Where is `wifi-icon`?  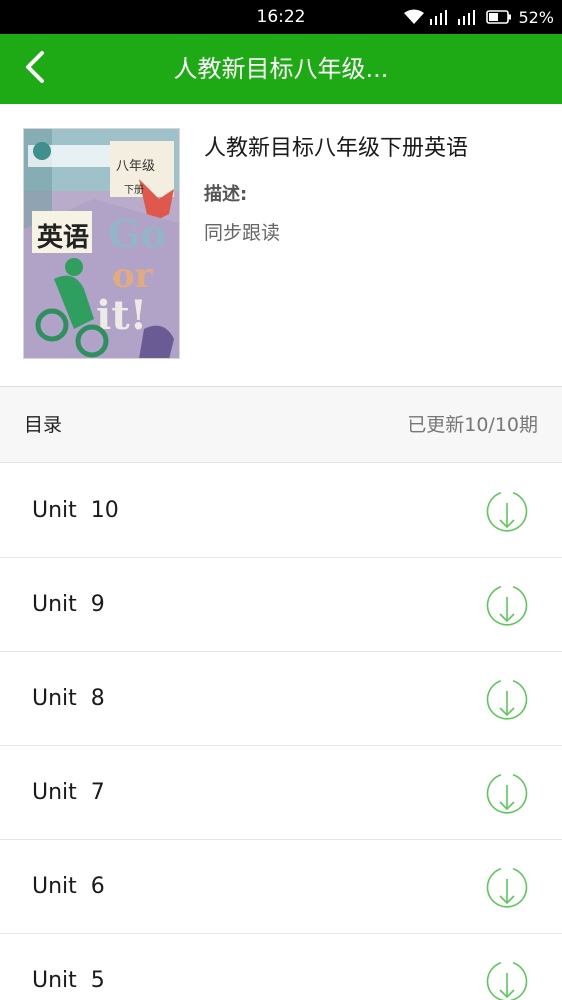
wifi-icon is located at coordinates (414, 17).